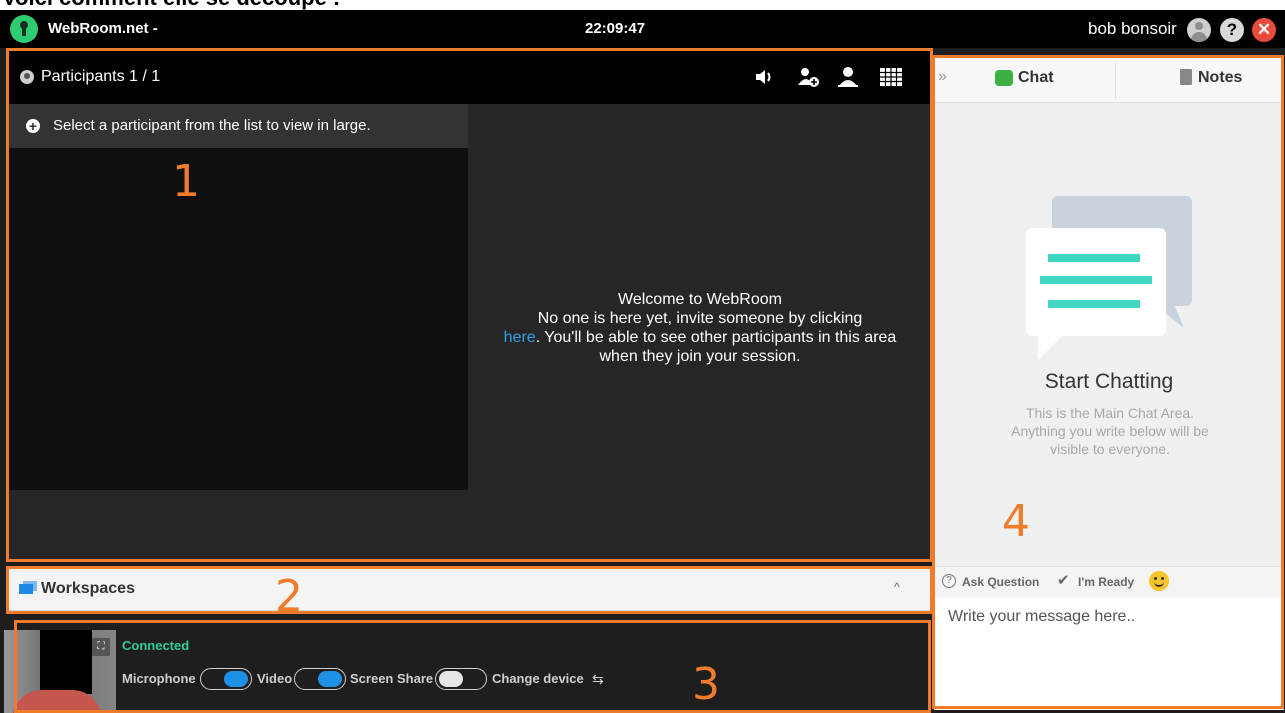  I want to click on video-toggle, so click(320, 679).